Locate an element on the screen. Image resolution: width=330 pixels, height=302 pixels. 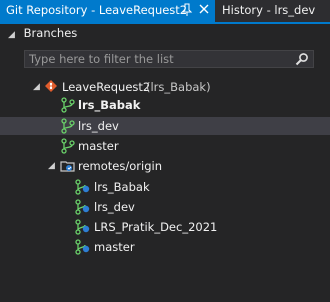
remote-branch-name: LRS_Pratik_Dec_2021 is located at coordinates (156, 227).